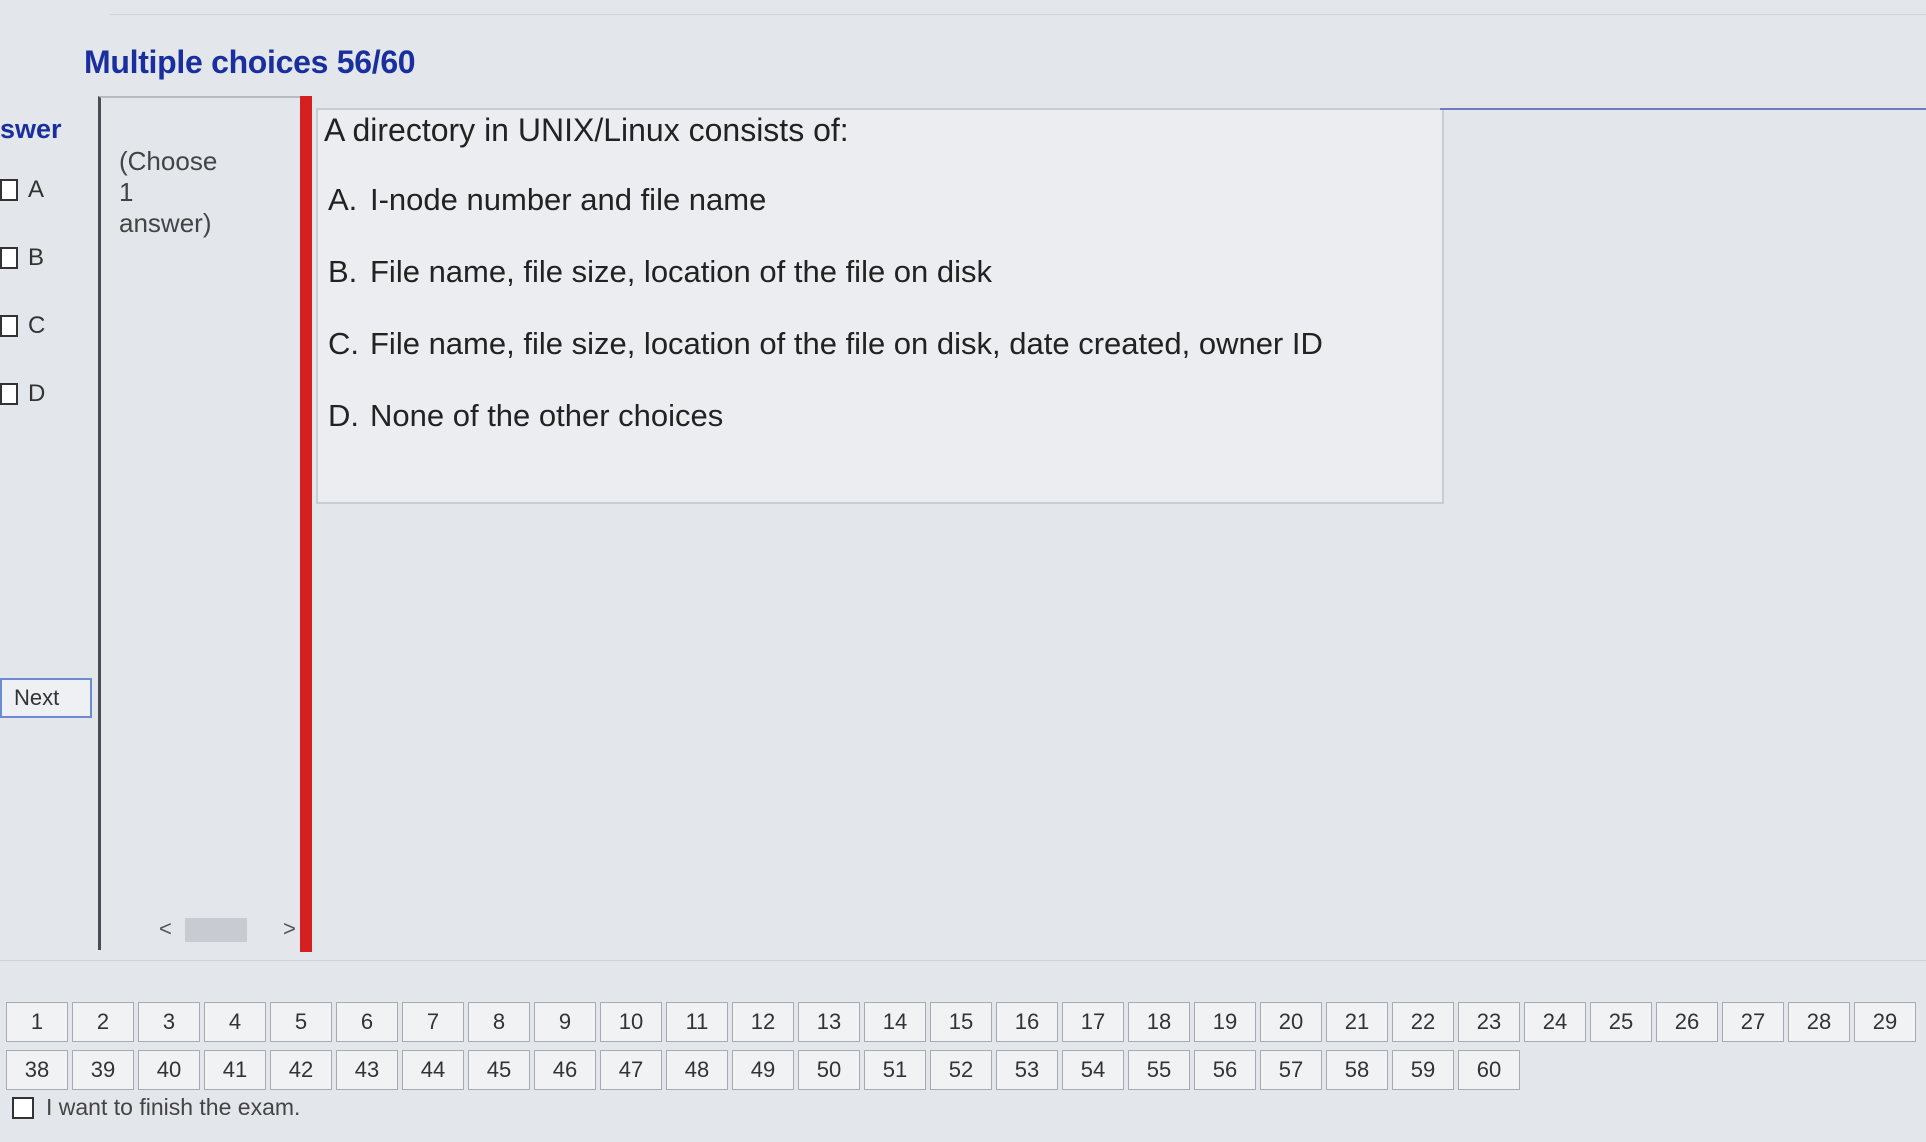  Describe the element at coordinates (1027, 1070) in the screenshot. I see `question-nav-button: 53` at that location.